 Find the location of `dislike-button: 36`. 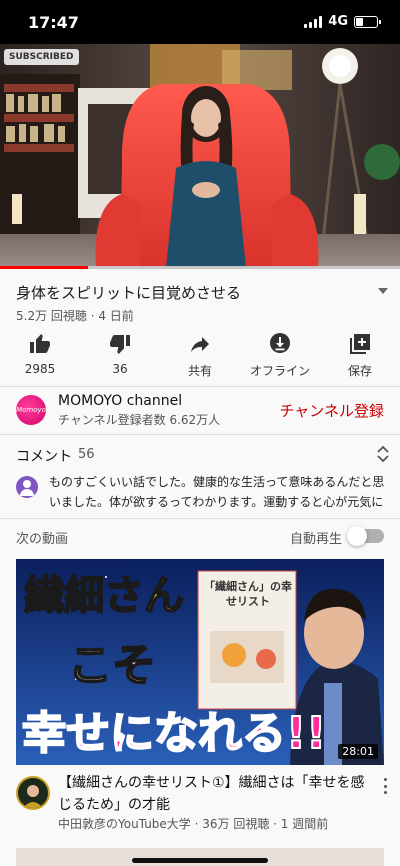

dislike-button: 36 is located at coordinates (120, 358).